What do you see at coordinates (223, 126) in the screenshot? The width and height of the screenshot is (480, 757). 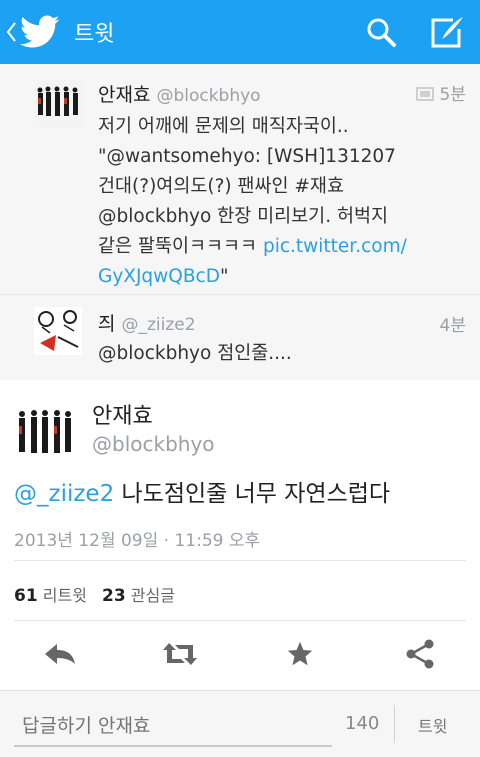 I see `tweet-line: 저기 어깨에 문제의 매직자국이..` at bounding box center [223, 126].